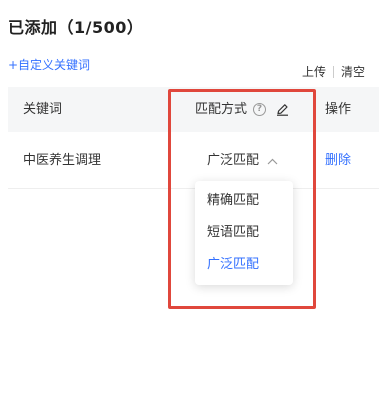  What do you see at coordinates (272, 161) in the screenshot?
I see `chevron-up-icon` at bounding box center [272, 161].